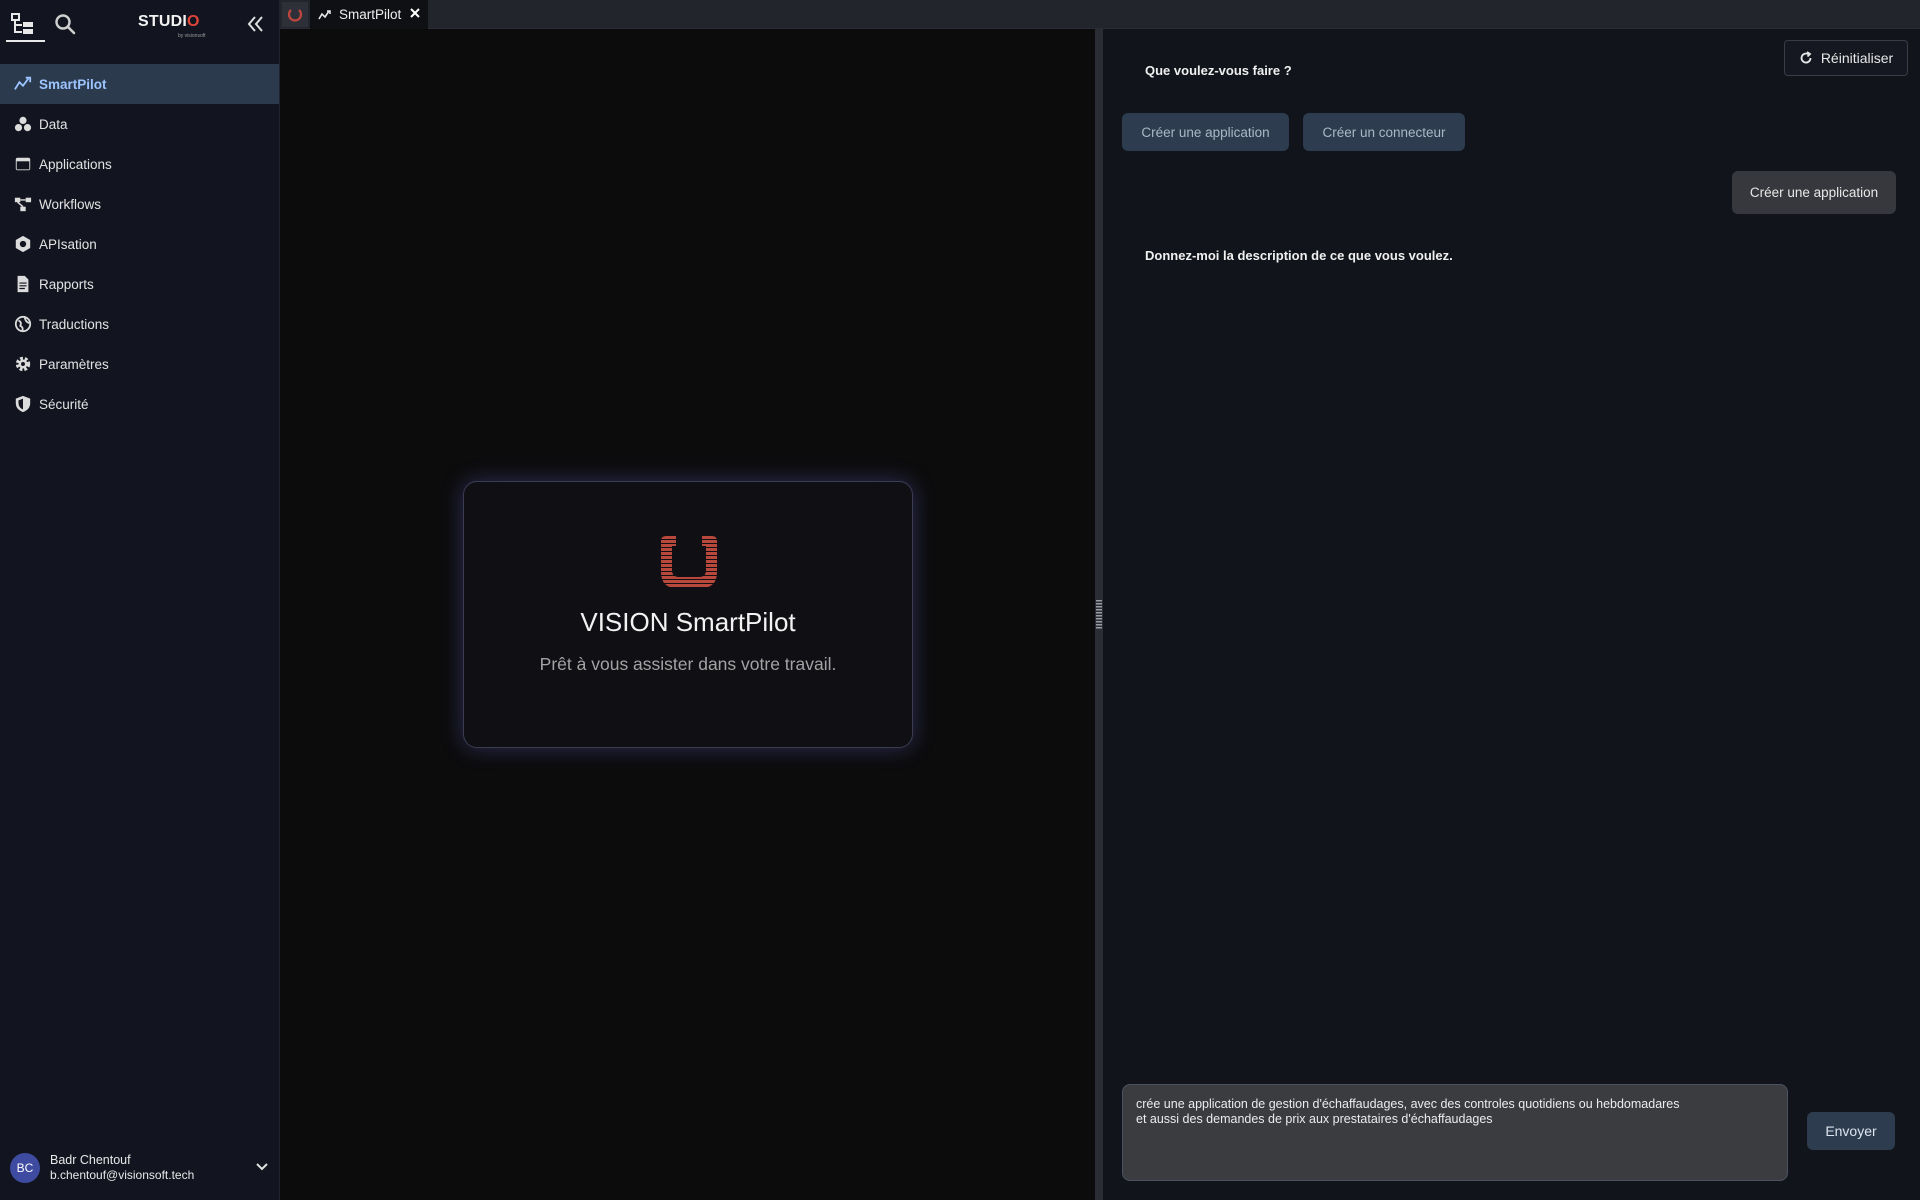  Describe the element at coordinates (1814, 192) in the screenshot. I see `user-message: Créer une application` at that location.